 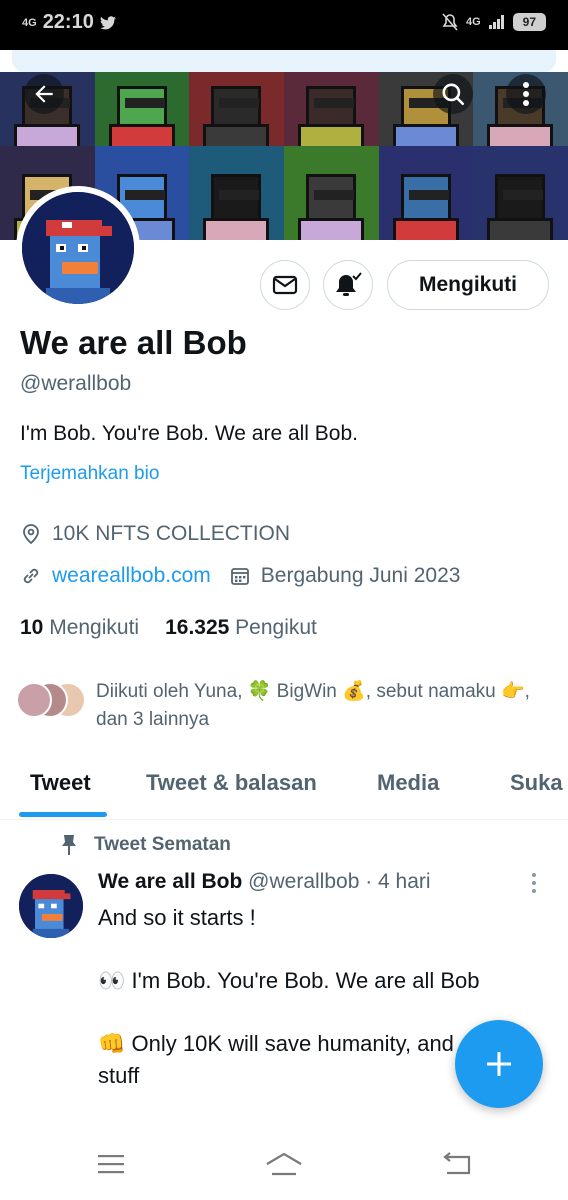 What do you see at coordinates (60, 783) in the screenshot?
I see `tab-tweet: Tweet` at bounding box center [60, 783].